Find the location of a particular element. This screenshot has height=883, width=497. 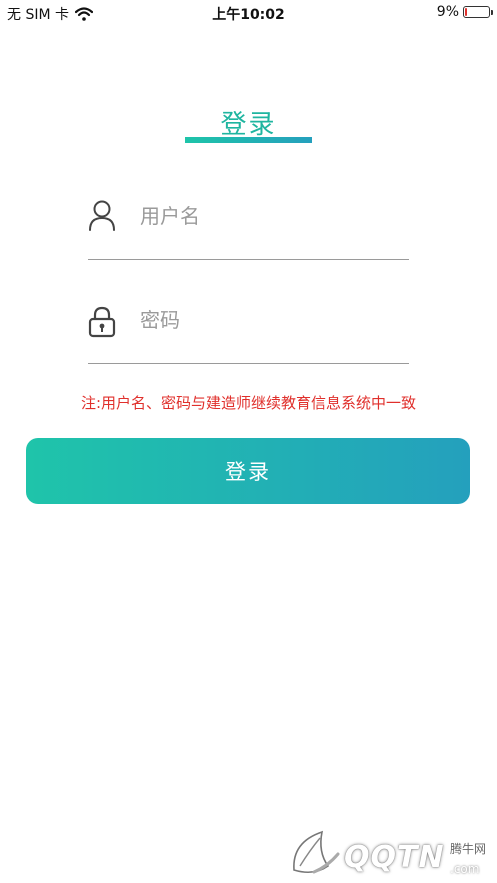

leaf-logo-icon is located at coordinates (316, 852).